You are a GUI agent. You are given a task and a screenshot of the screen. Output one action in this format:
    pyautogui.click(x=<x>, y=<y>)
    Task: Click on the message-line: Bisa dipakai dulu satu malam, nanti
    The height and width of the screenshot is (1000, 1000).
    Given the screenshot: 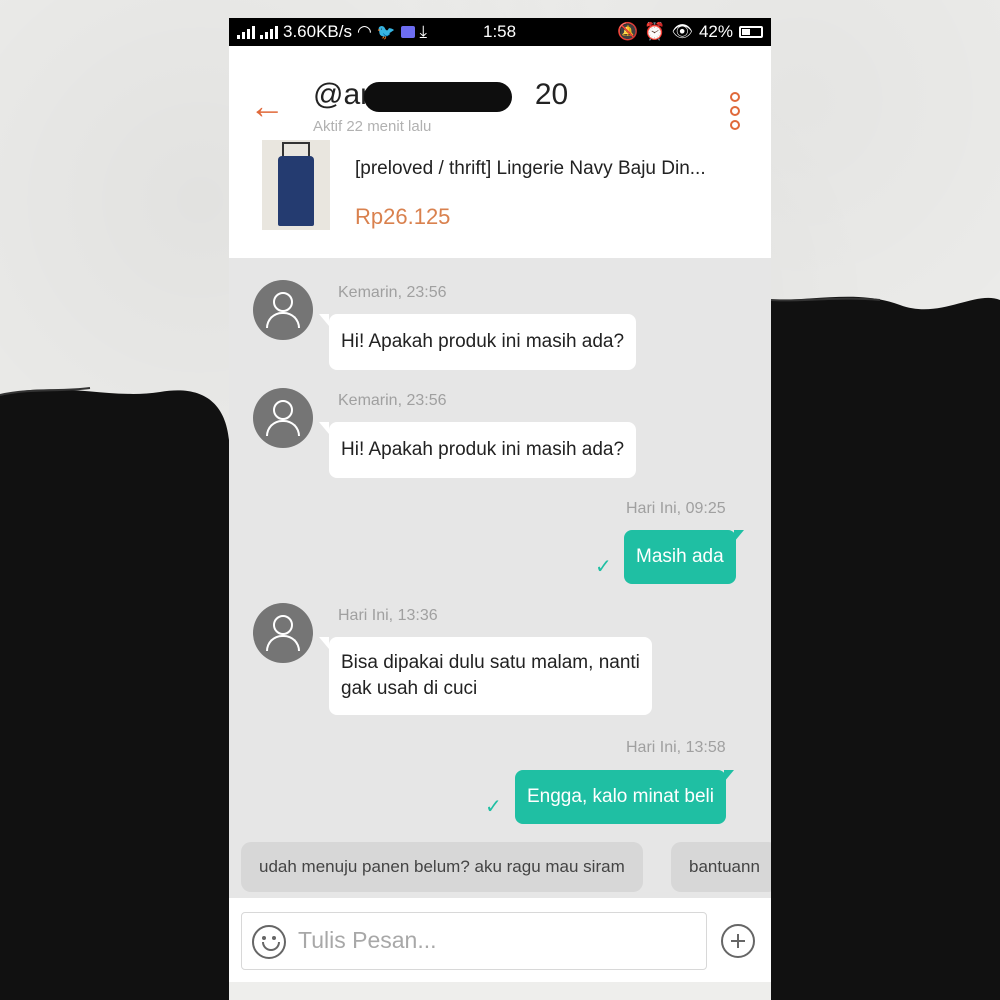 What is the action you would take?
    pyautogui.click(x=490, y=662)
    